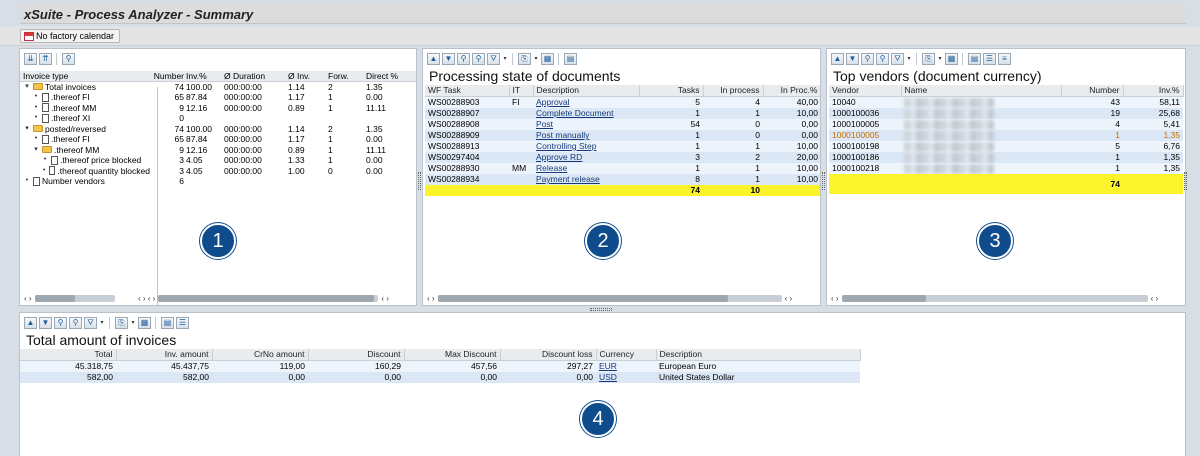 The image size is (1200, 456). What do you see at coordinates (1006, 157) in the screenshot?
I see `table-row: 1000100186 1 1,35` at bounding box center [1006, 157].